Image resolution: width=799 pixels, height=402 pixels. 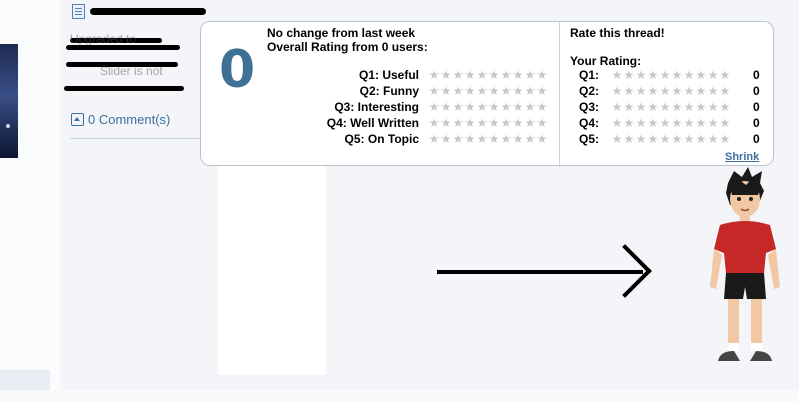 I want to click on your-rating-label-q1: Q1:, so click(x=589, y=75).